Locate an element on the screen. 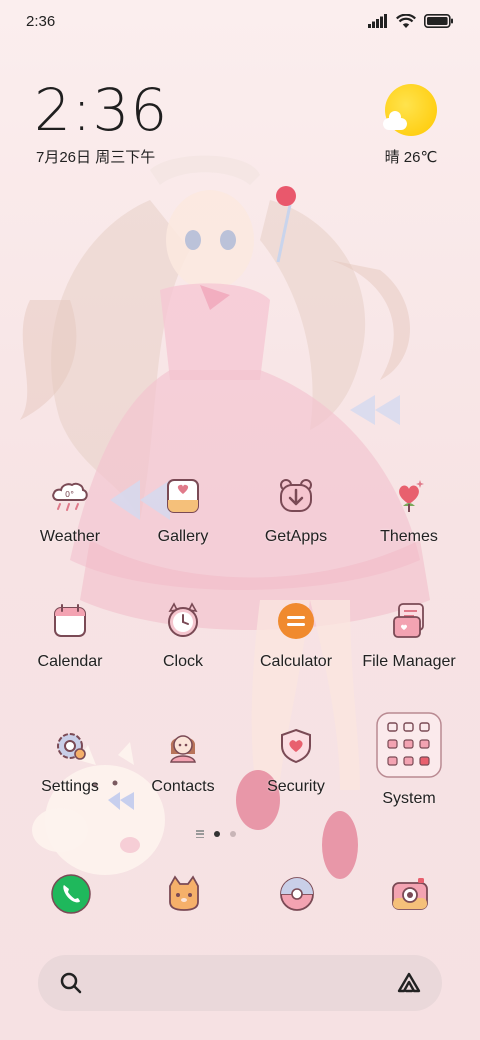 The height and width of the screenshot is (1040, 480). dock-camera is located at coordinates (410, 894).